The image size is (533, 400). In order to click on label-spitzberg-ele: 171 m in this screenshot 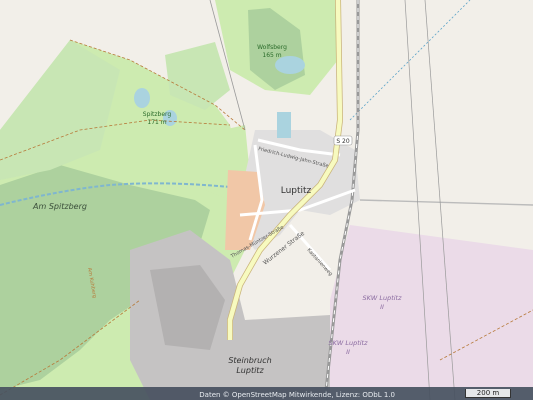, I will do `click(156, 122)`.